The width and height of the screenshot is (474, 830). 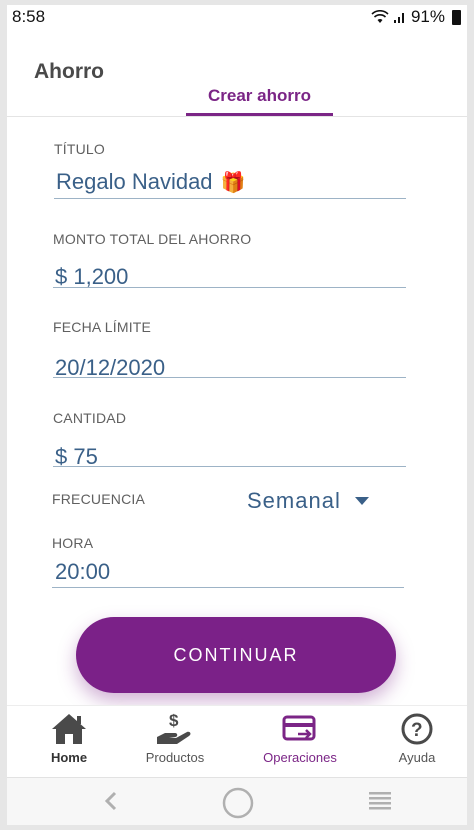 What do you see at coordinates (300, 729) in the screenshot?
I see `card-transfer-icon` at bounding box center [300, 729].